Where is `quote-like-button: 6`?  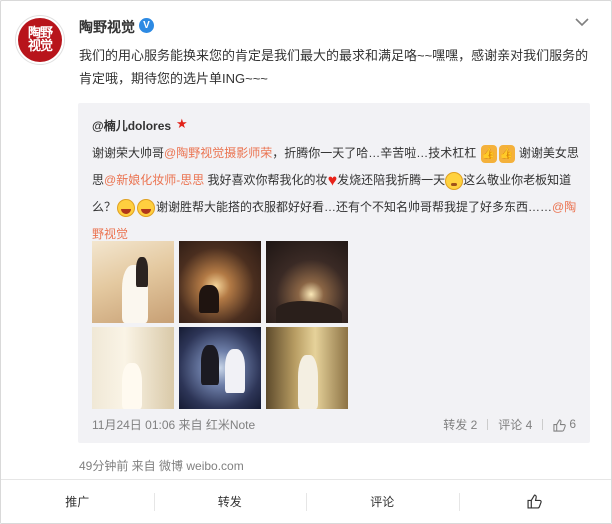 quote-like-button: 6 is located at coordinates (564, 424).